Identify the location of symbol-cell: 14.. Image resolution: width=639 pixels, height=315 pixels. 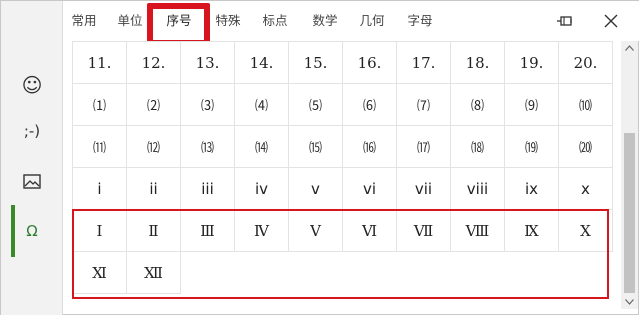
(262, 63).